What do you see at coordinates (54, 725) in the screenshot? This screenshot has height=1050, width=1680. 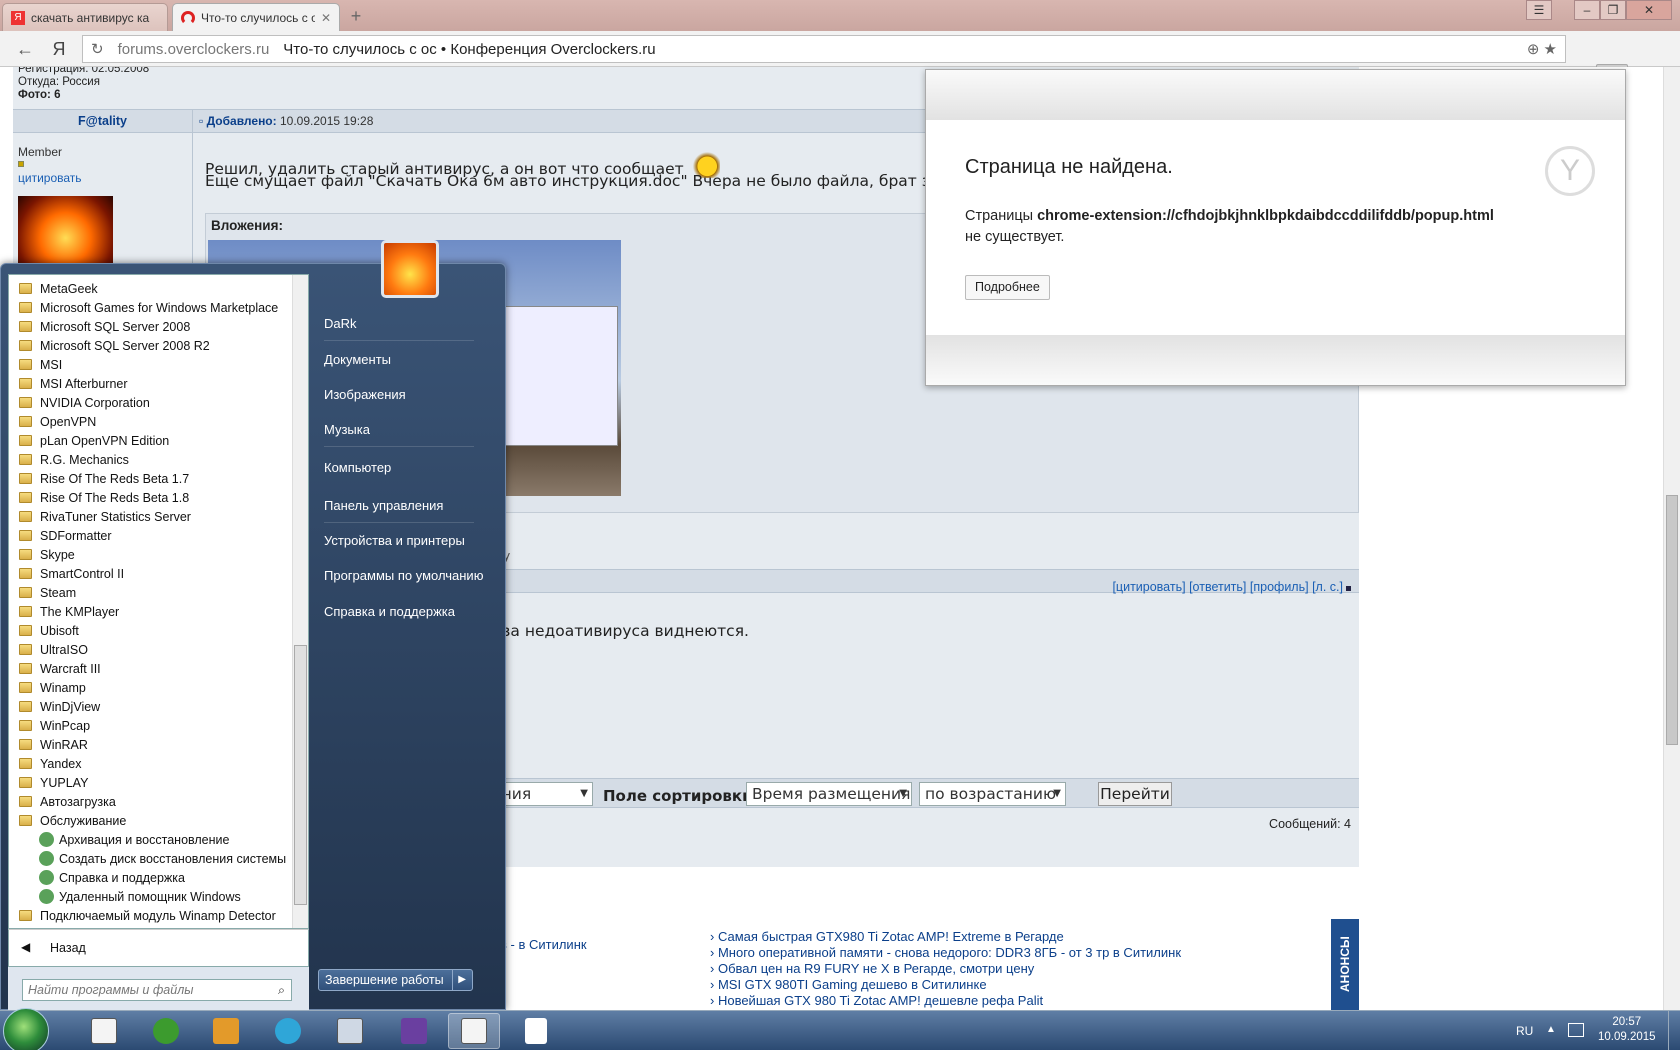 I see `program-folder: WinPcap` at bounding box center [54, 725].